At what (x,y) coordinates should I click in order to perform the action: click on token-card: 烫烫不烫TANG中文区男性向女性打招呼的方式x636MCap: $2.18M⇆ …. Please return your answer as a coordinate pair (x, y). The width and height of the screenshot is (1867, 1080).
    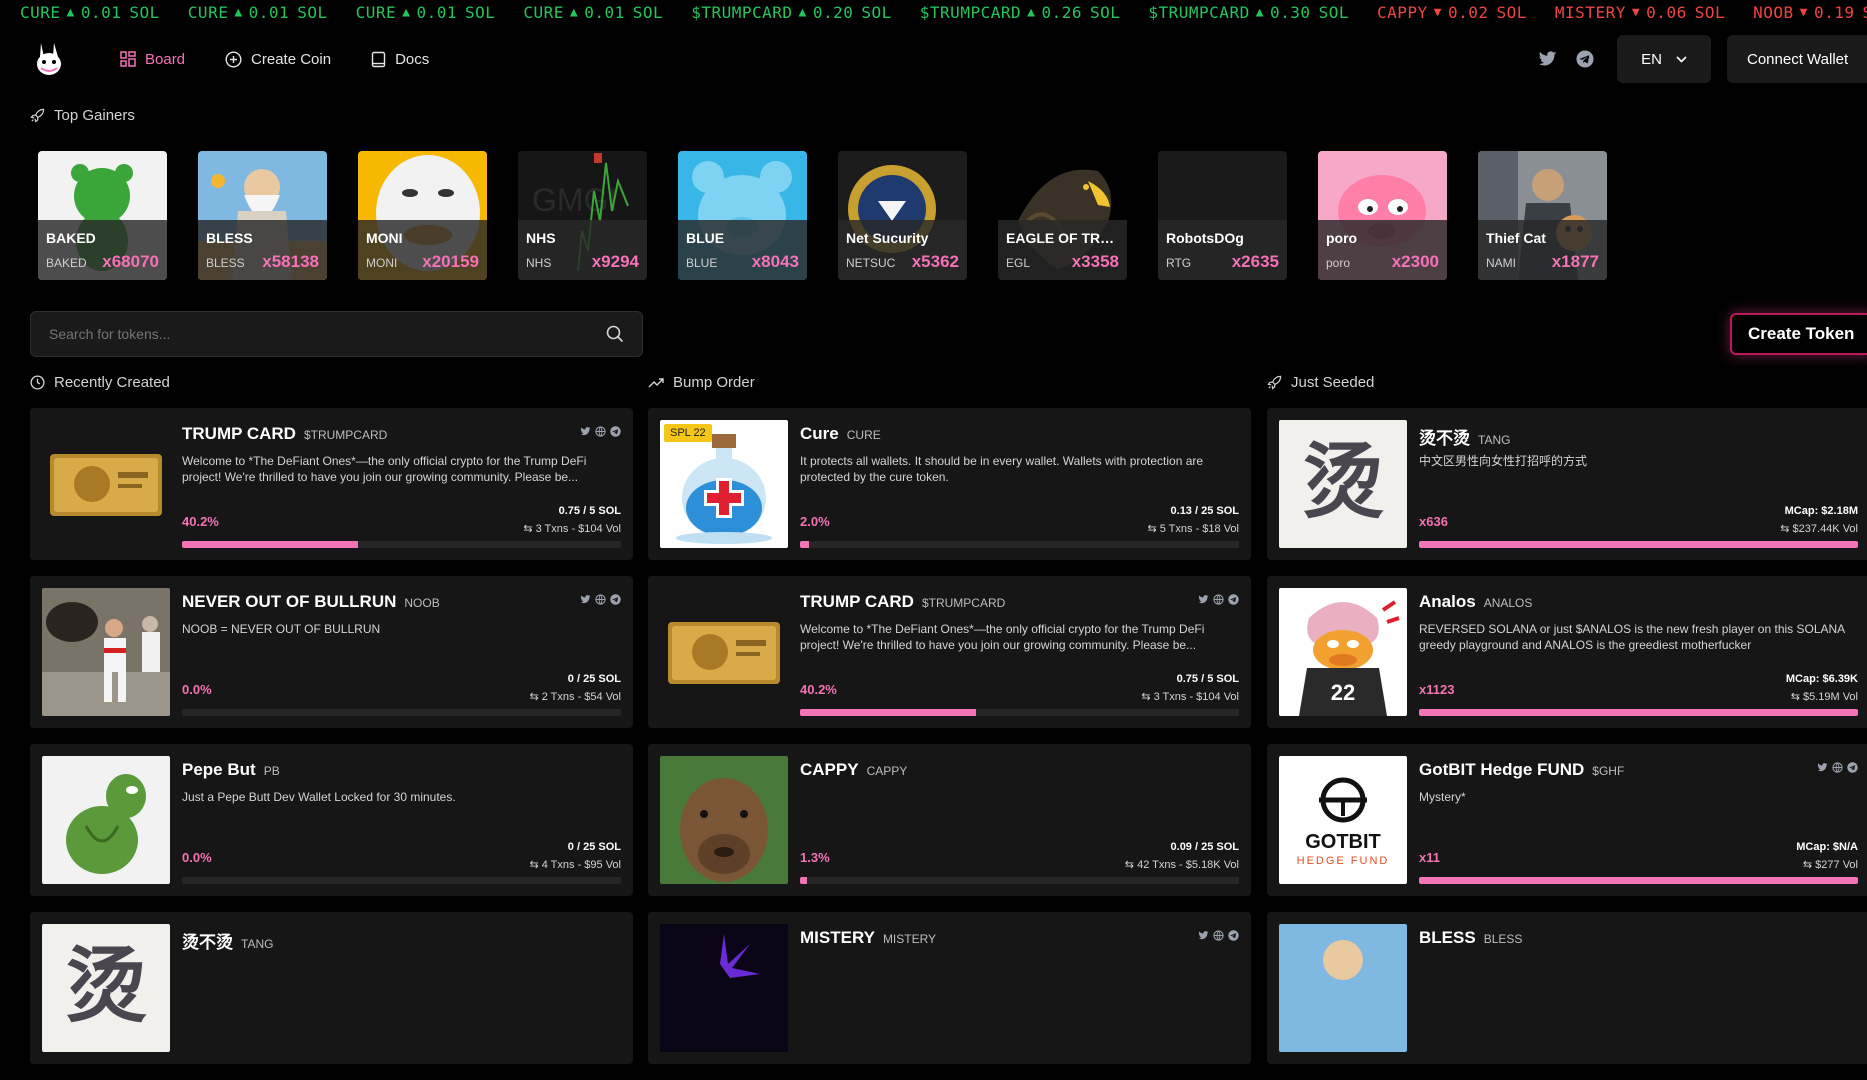
    Looking at the image, I should click on (1567, 484).